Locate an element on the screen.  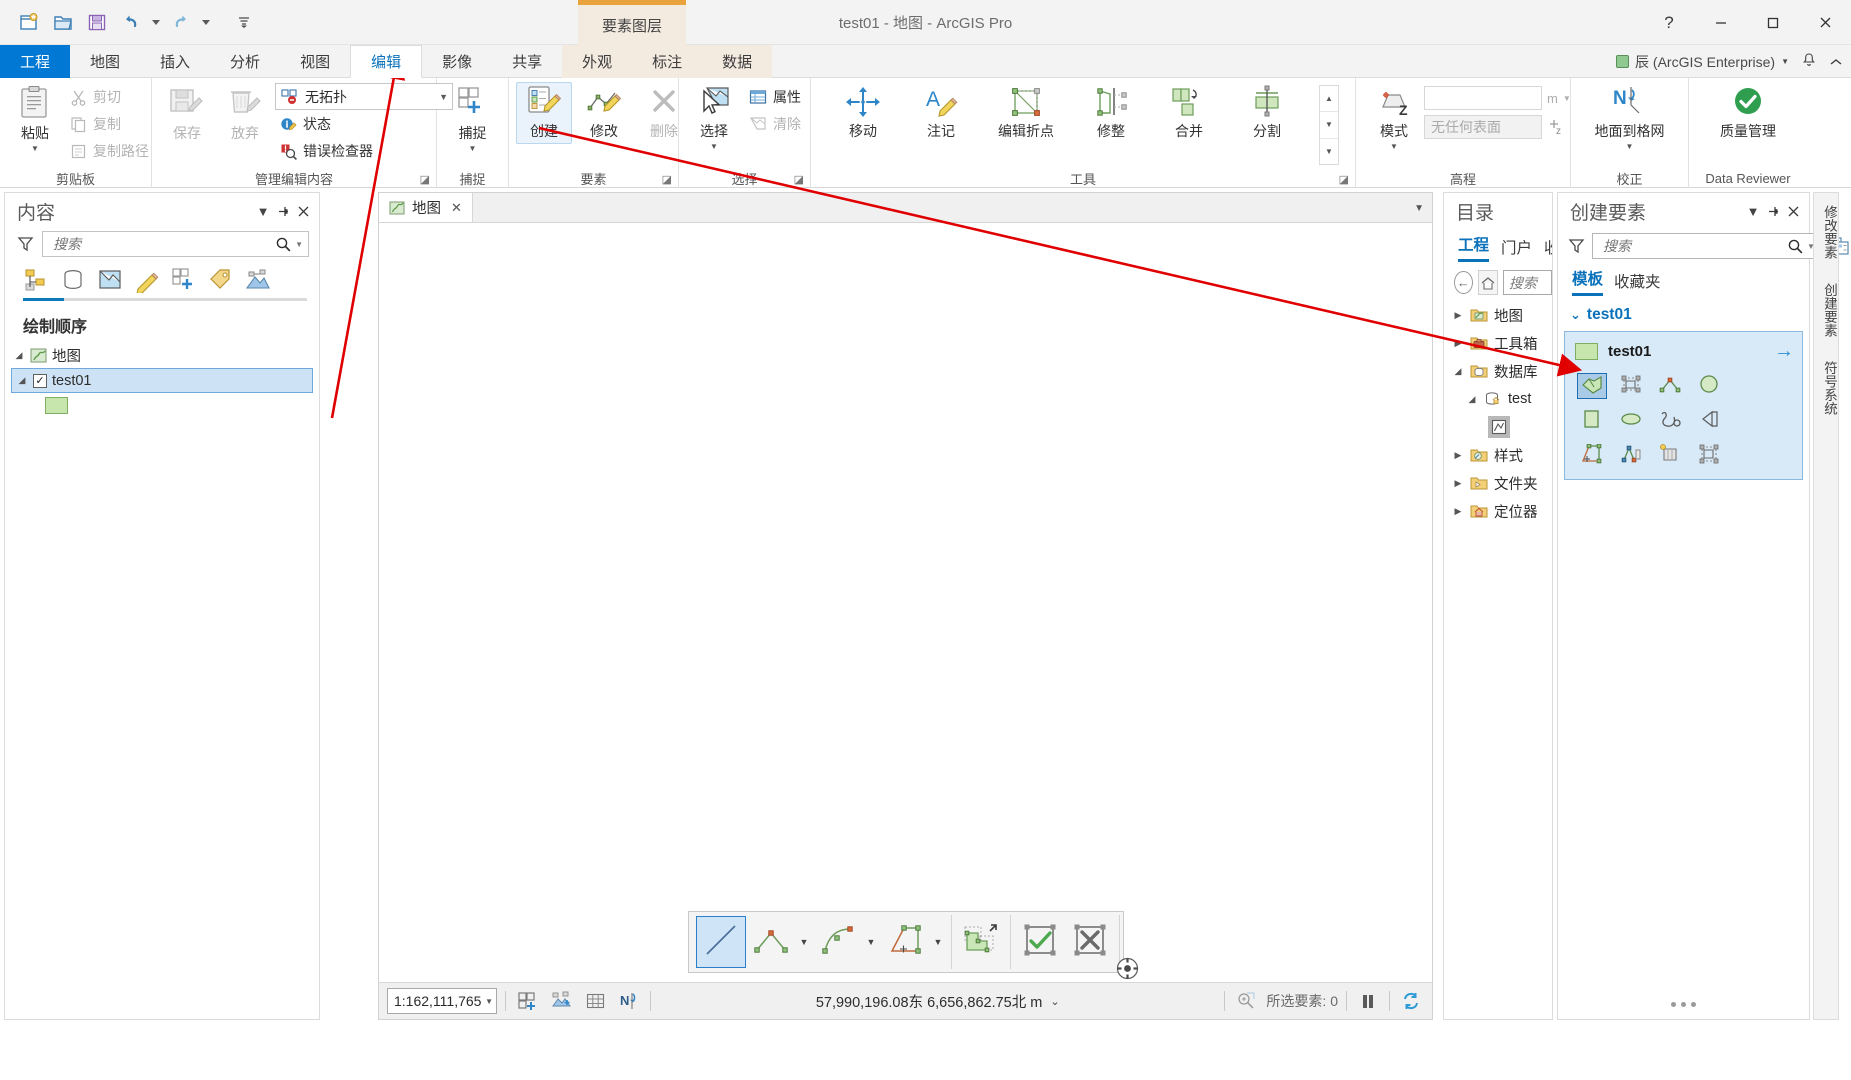
ground-to-grid-button: N 地面到格网 ▼ is located at coordinates (1630, 117).